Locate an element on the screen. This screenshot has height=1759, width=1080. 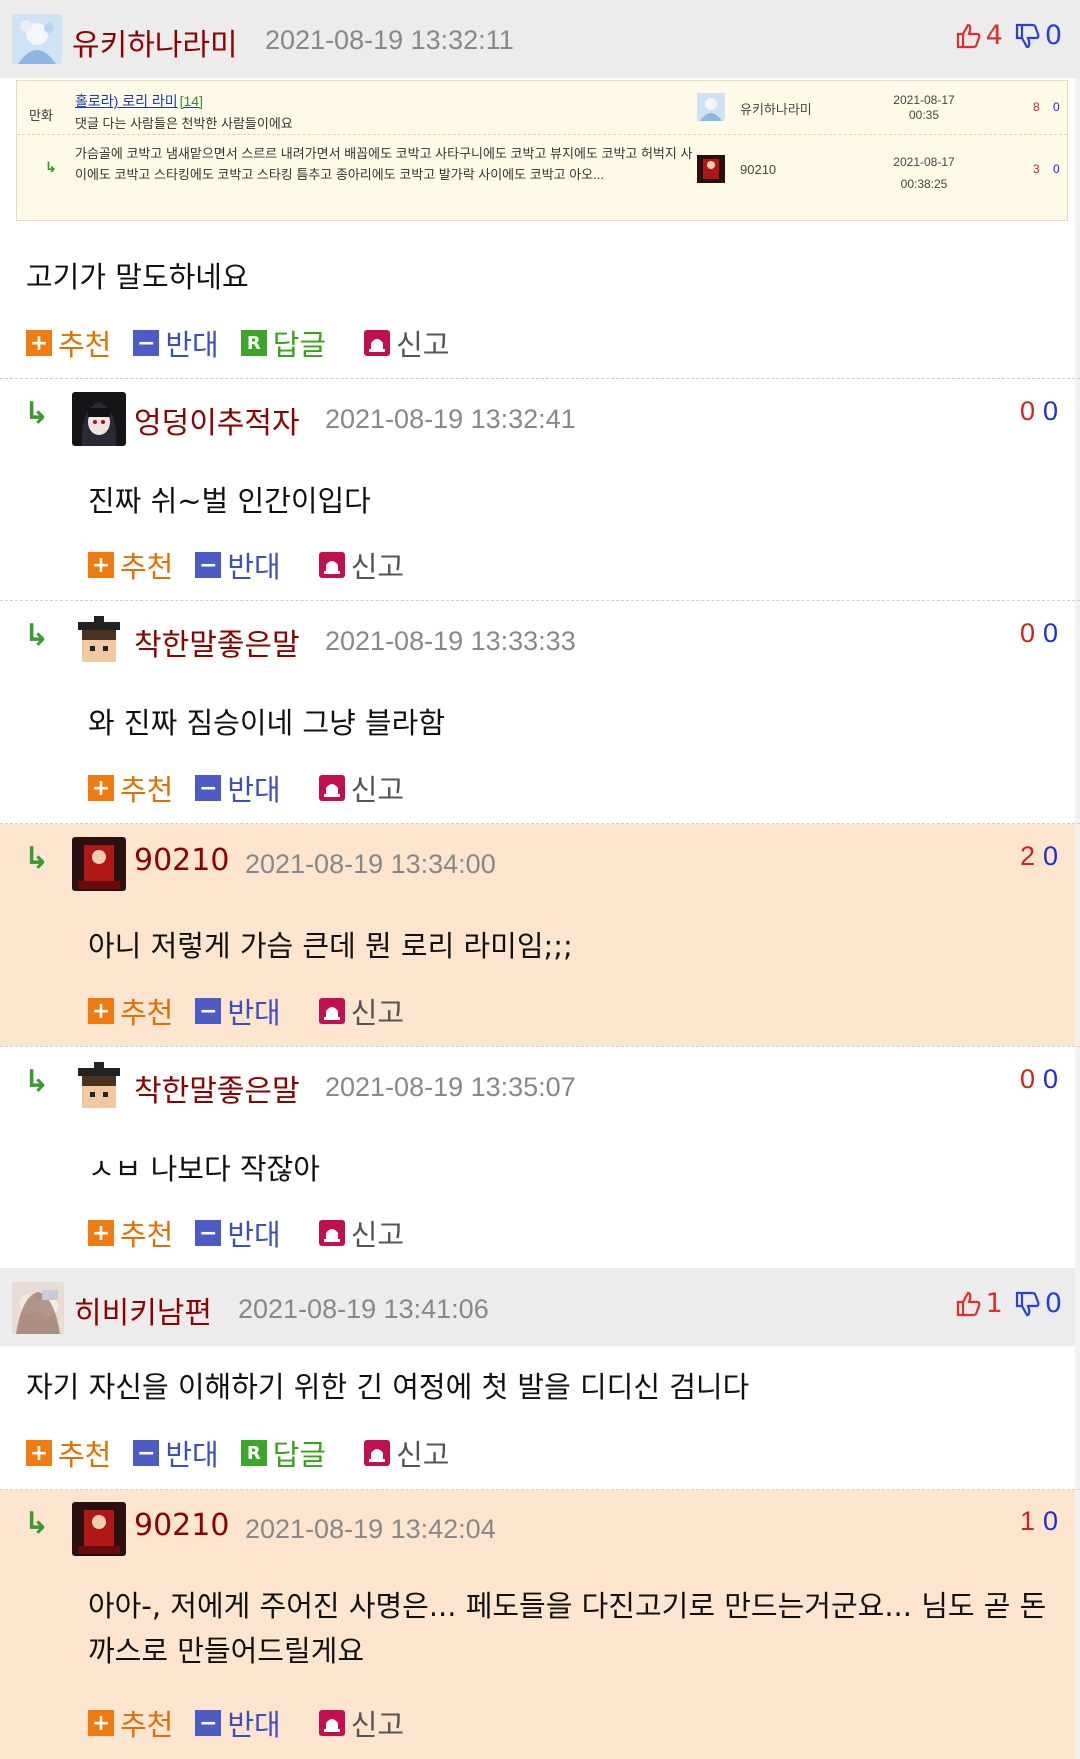
comment-timestamp: 2021-08-19 13:42:04 is located at coordinates (370, 1529).